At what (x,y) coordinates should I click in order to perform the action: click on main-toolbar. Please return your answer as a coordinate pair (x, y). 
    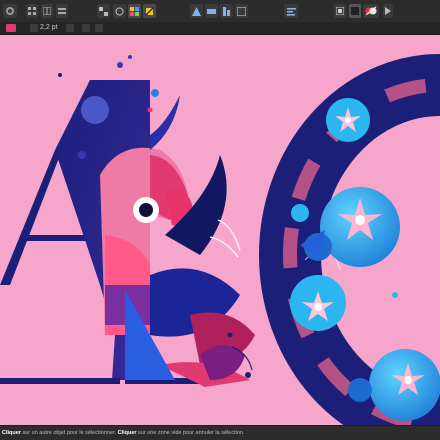
    Looking at the image, I should click on (220, 11).